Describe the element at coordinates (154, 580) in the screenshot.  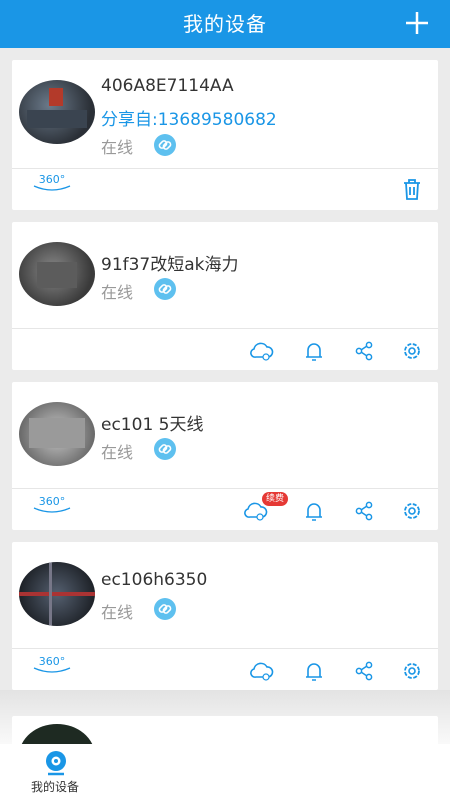
I see `device-name: ec106h6350` at that location.